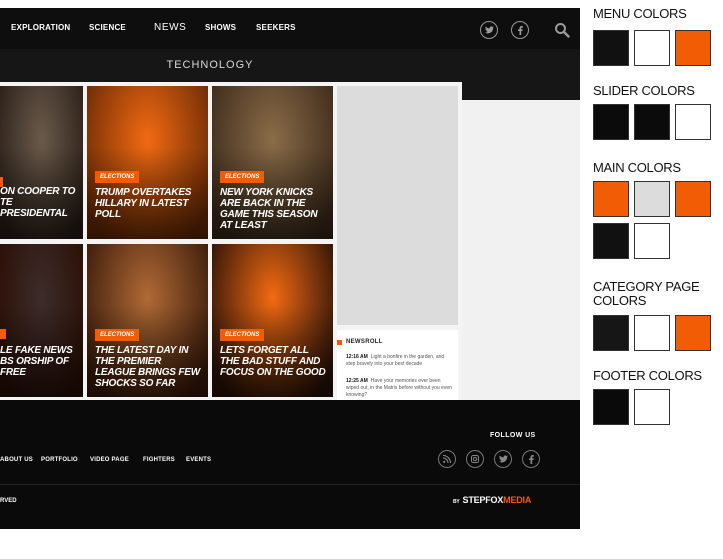 Image resolution: width=723 pixels, height=559 pixels. What do you see at coordinates (38, 202) in the screenshot?
I see `tile-headline: ON COOPER TO TE PRESIDENTAL` at bounding box center [38, 202].